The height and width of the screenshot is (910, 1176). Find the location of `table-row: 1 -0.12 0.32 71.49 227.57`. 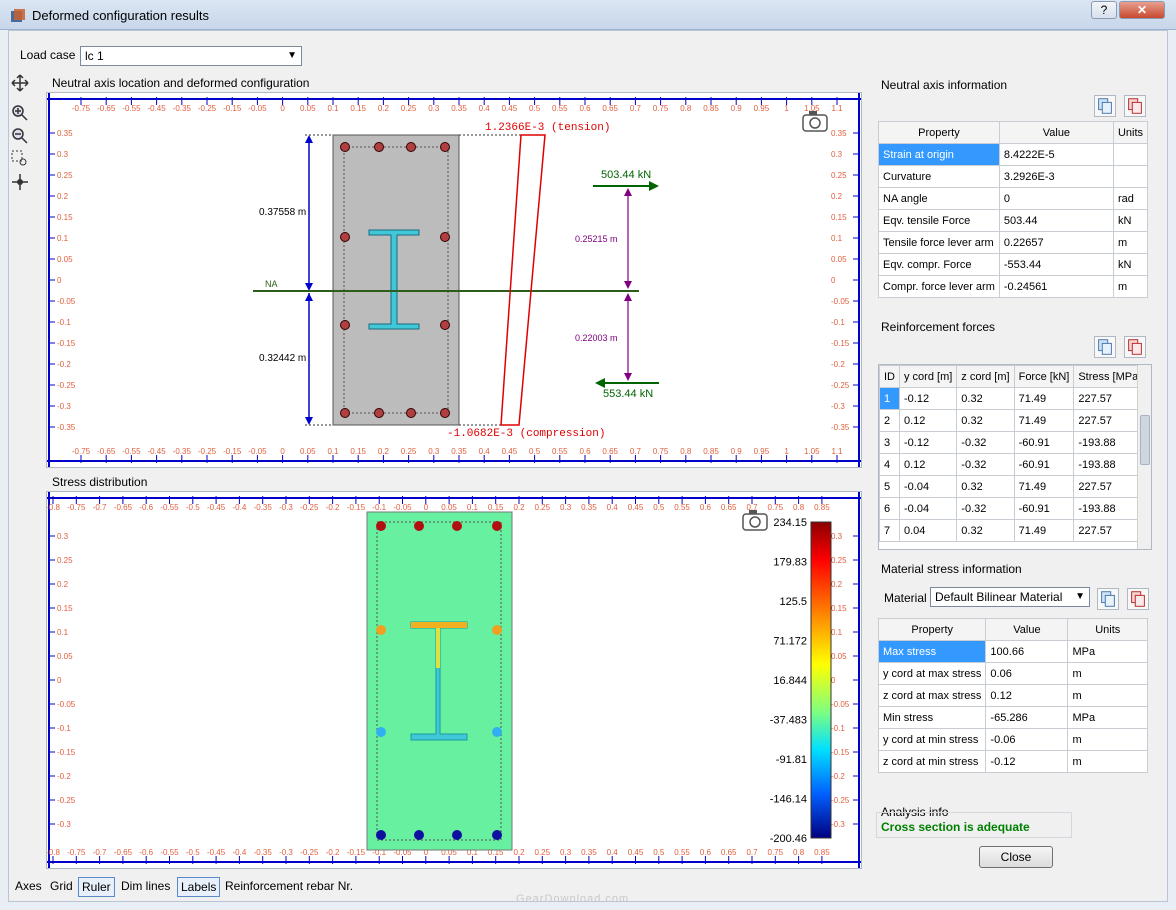

table-row: 1 -0.12 0.32 71.49 227.57 is located at coordinates (1013, 398).